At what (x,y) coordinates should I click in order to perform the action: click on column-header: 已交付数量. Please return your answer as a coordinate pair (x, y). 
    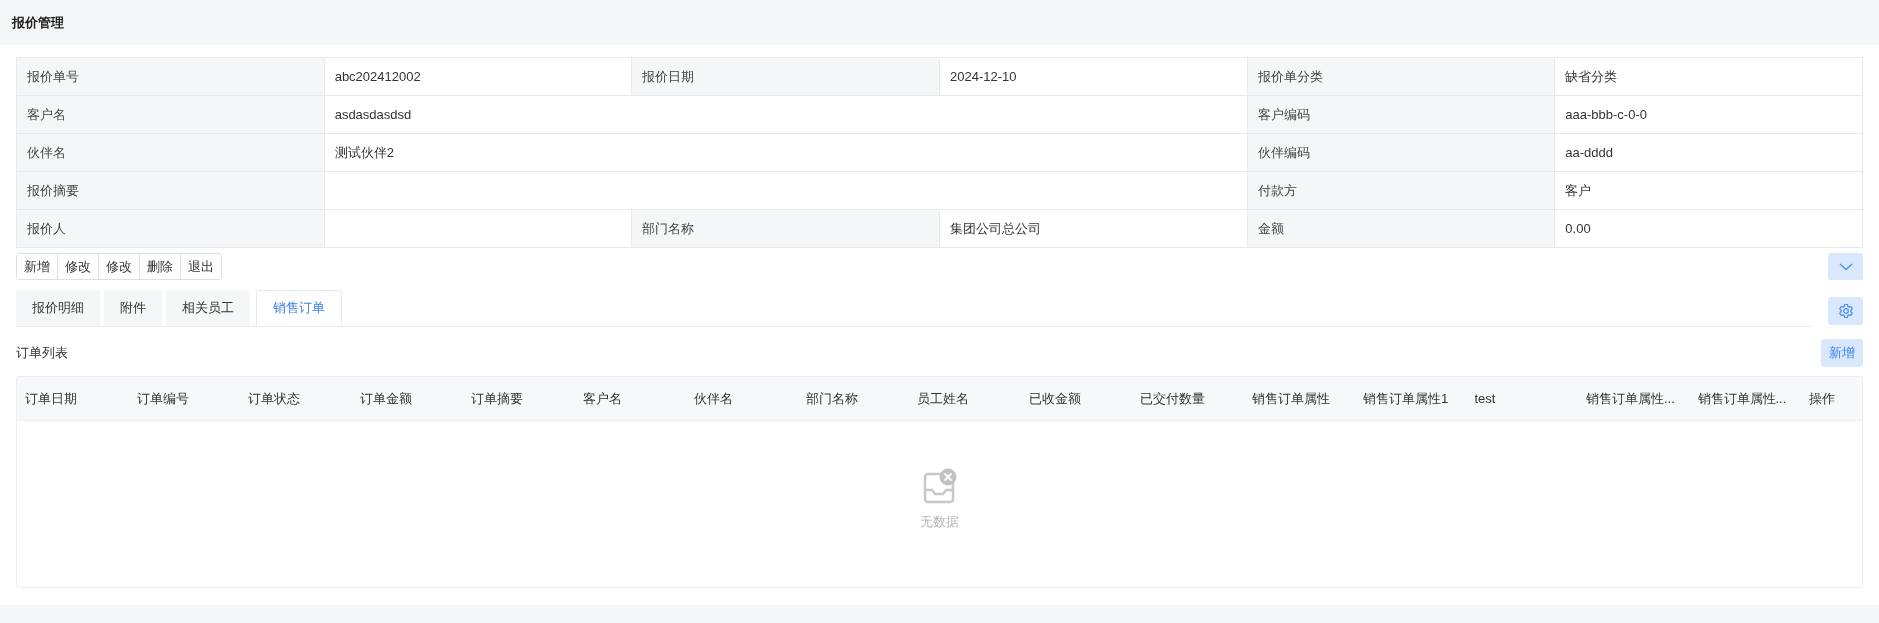
    Looking at the image, I should click on (1172, 398).